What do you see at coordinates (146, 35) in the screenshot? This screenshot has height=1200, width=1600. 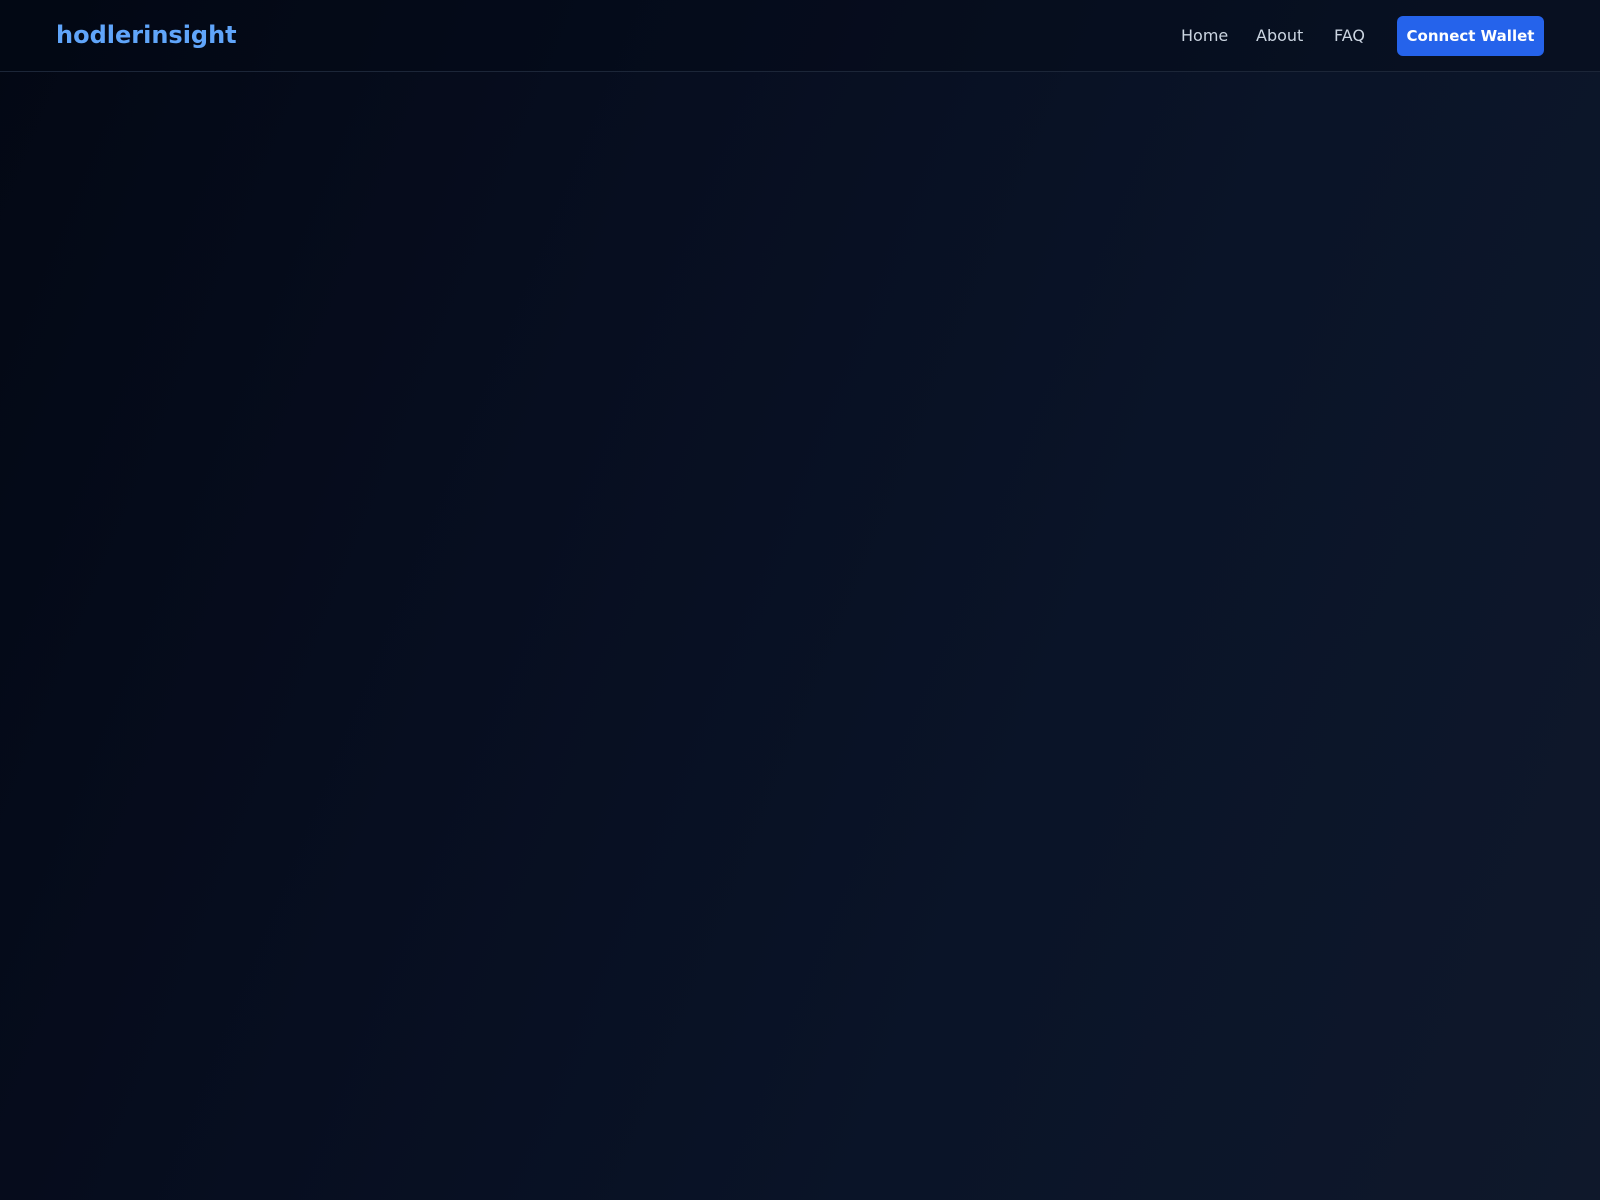 I see `logo-link: hodlerinsight` at bounding box center [146, 35].